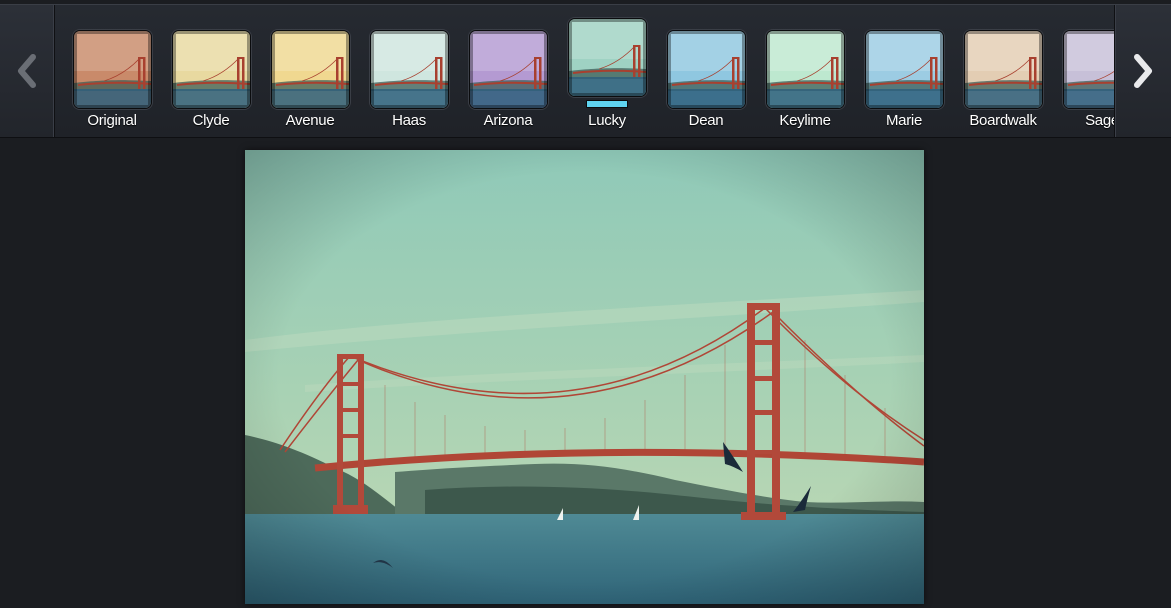  I want to click on filter-label: Sage, so click(1100, 120).